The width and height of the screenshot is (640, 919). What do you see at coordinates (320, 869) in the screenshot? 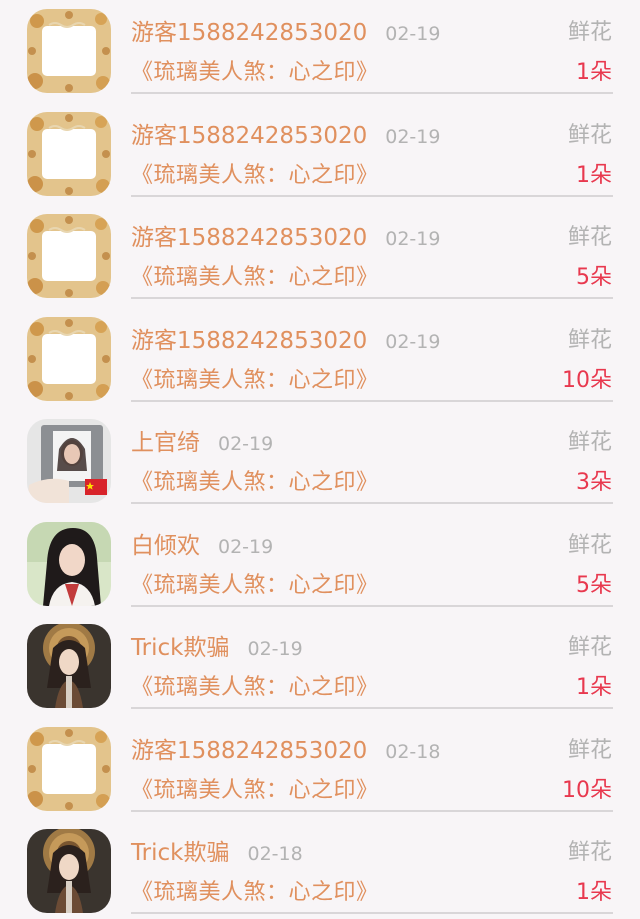
I see `gift-record-row: Trick欺骗 02-18 《琉璃美人煞：心之印》 鲜花 1朵` at bounding box center [320, 869].